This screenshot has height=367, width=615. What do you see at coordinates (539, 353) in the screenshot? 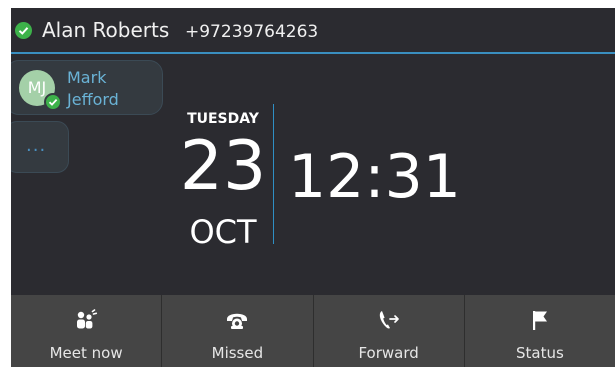
I see `status-label: Status` at bounding box center [539, 353].